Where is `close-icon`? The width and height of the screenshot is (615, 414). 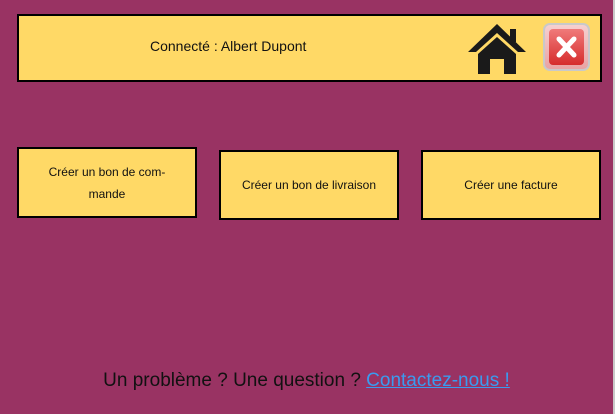 close-icon is located at coordinates (566, 47).